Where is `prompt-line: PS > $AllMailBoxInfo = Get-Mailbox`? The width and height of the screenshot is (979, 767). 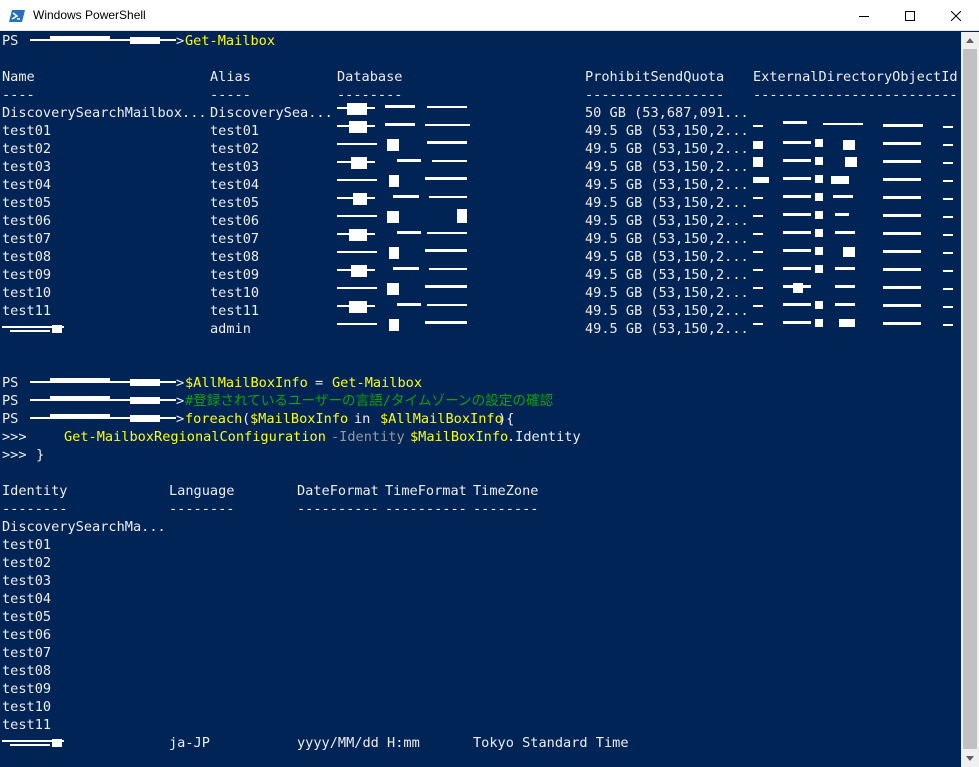 prompt-line: PS > $AllMailBoxInfo = Get-Mailbox is located at coordinates (212, 383).